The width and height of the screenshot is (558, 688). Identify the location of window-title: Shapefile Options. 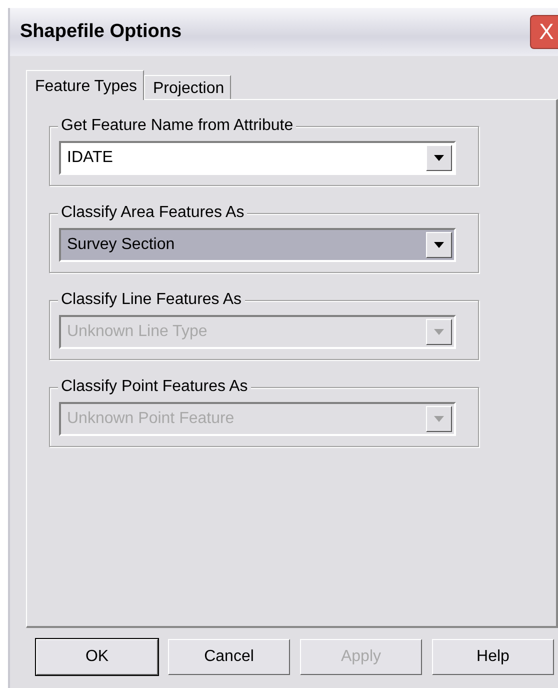
(101, 32).